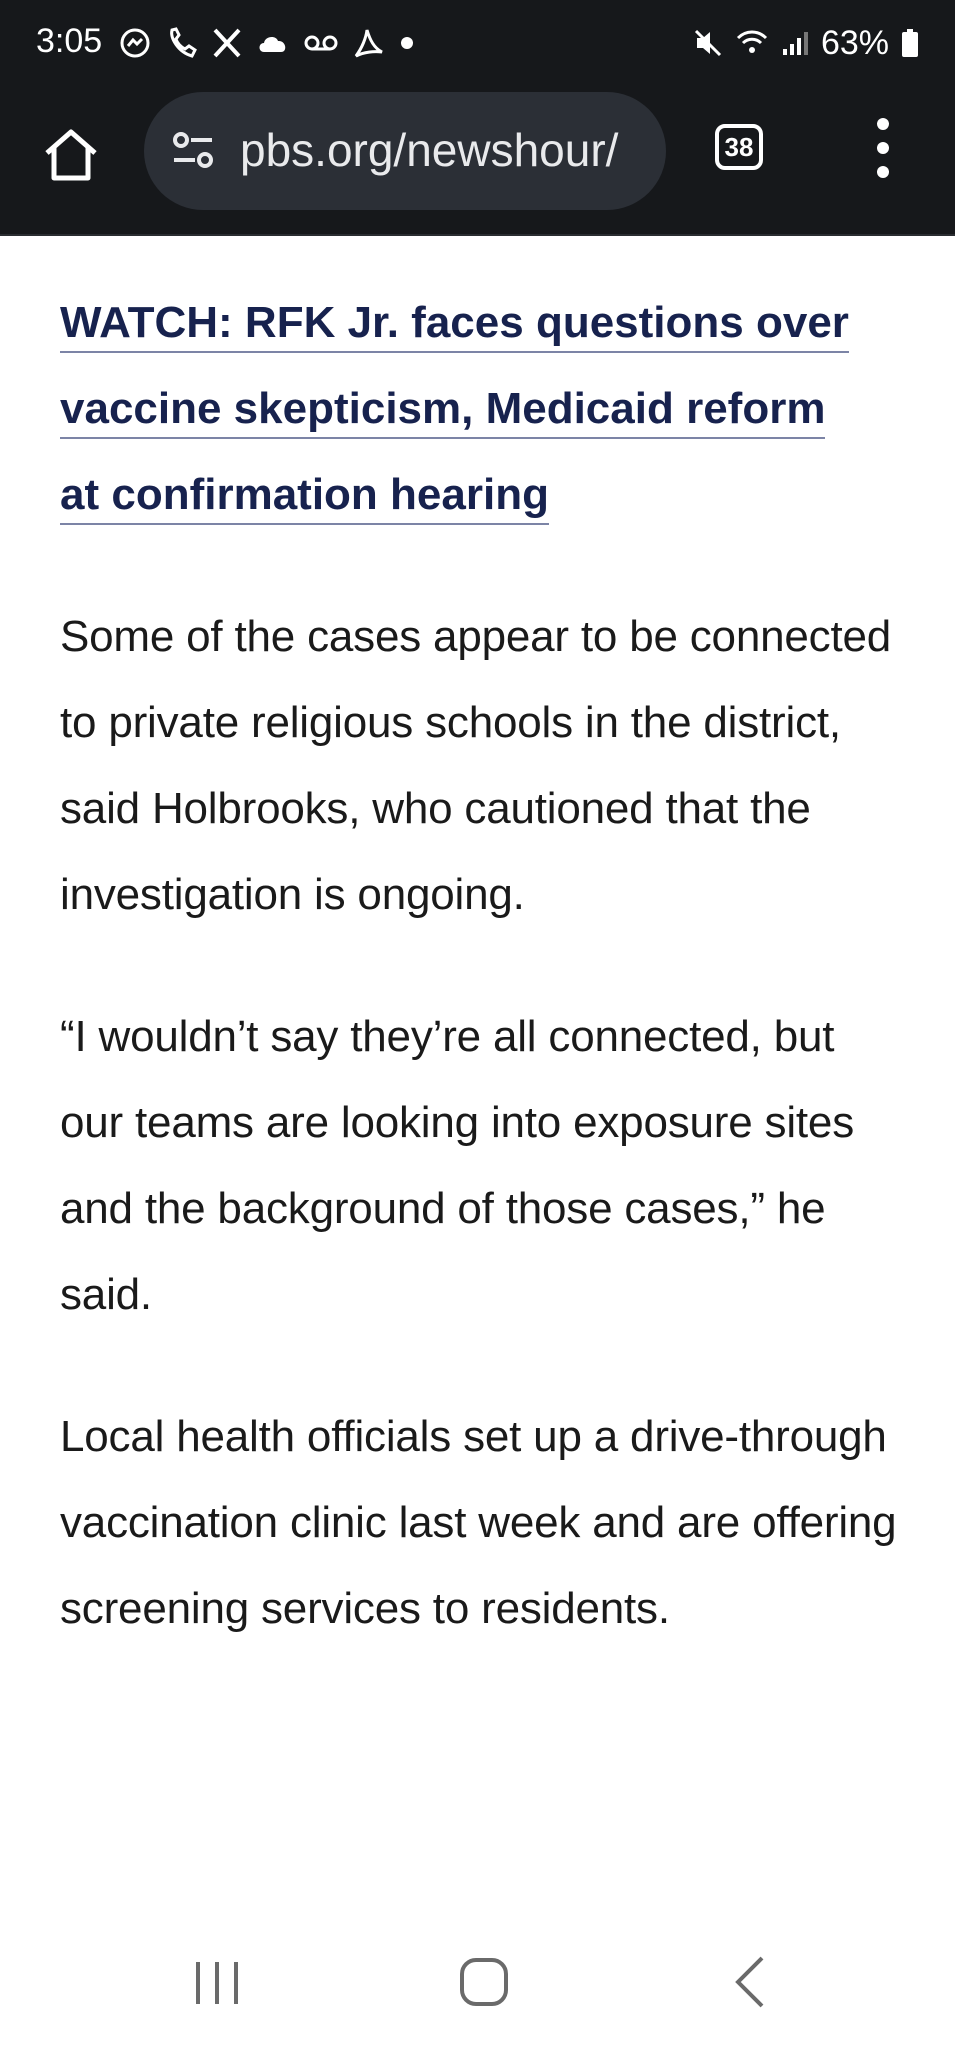  Describe the element at coordinates (182, 43) in the screenshot. I see `wifi-calling-icon` at that location.